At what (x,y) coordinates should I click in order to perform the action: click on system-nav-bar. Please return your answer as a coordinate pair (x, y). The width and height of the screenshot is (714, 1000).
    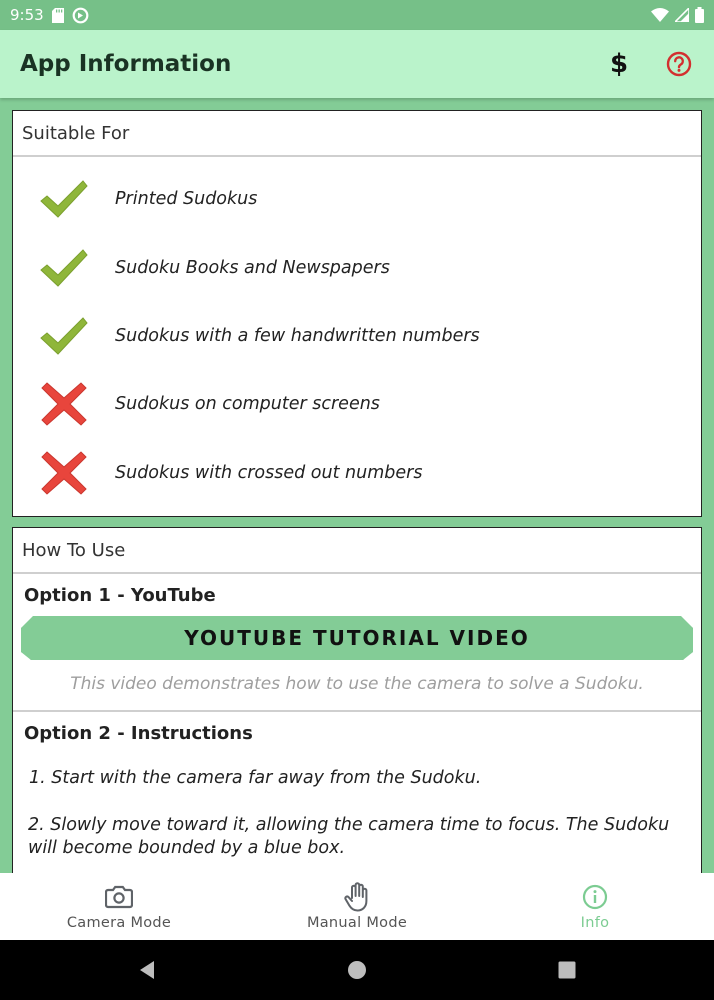
    Looking at the image, I should click on (357, 970).